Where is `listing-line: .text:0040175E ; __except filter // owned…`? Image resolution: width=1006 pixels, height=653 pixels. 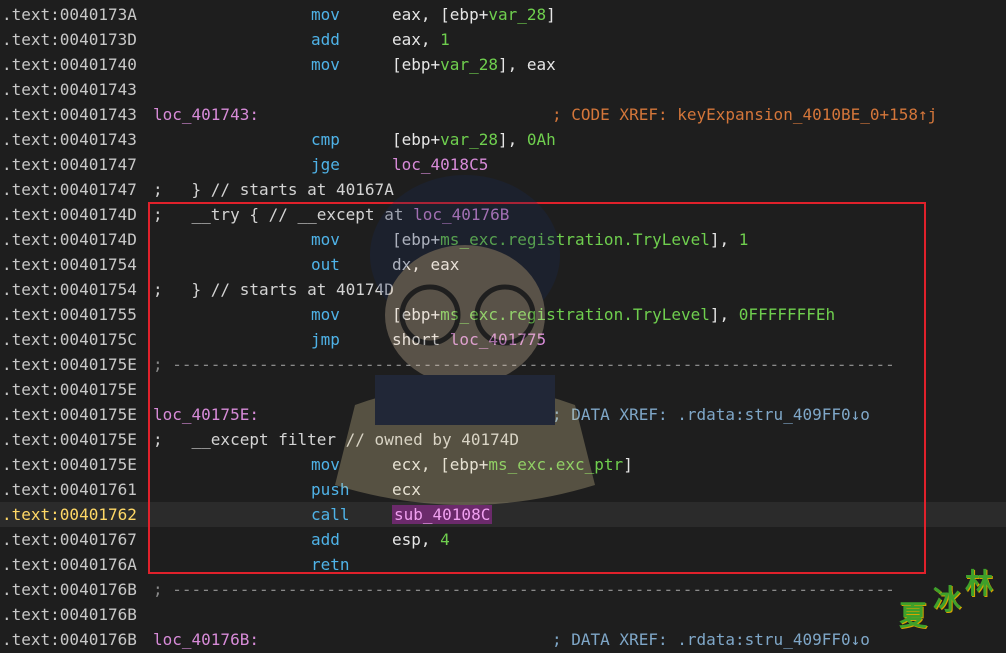
listing-line: .text:0040175E ; __except filter // owned… is located at coordinates (503, 439).